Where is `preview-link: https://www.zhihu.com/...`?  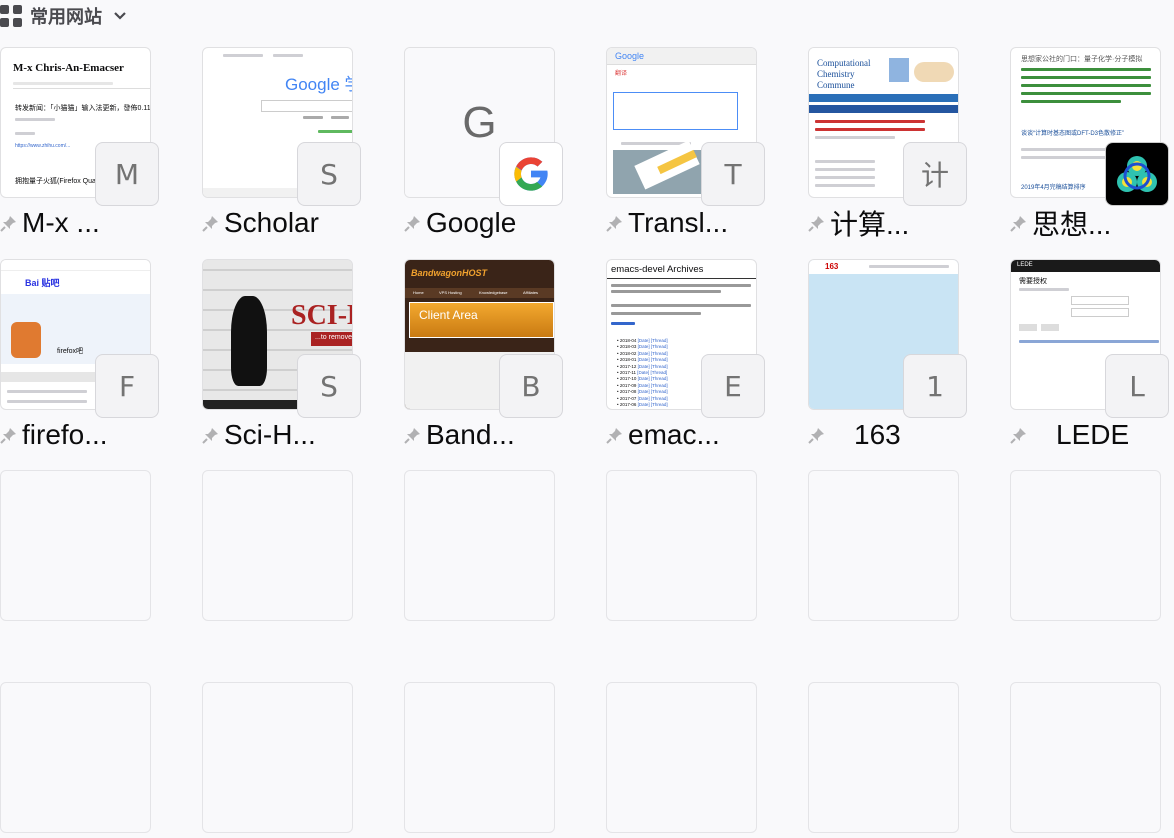 preview-link: https://www.zhihu.com/... is located at coordinates (43, 146).